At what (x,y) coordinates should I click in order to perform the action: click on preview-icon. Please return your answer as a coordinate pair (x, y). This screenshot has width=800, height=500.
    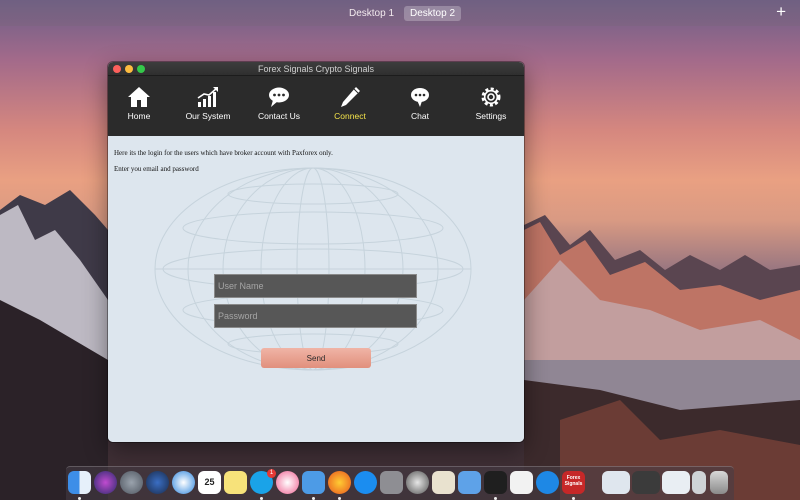
    Looking at the image, I should click on (443, 482).